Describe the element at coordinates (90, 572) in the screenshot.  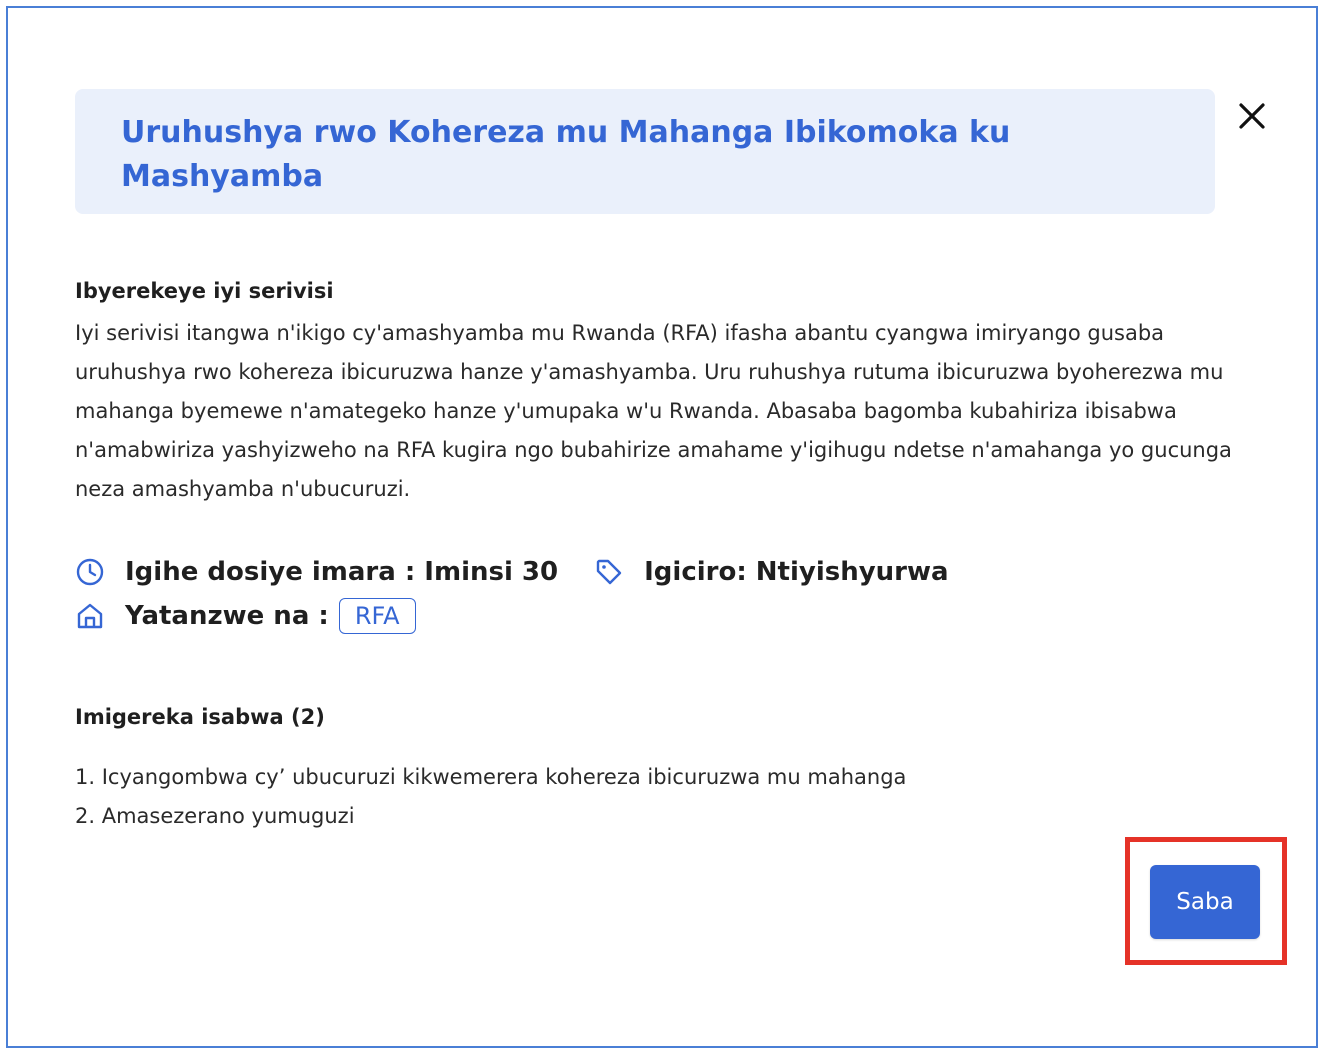
I see `clock-icon` at that location.